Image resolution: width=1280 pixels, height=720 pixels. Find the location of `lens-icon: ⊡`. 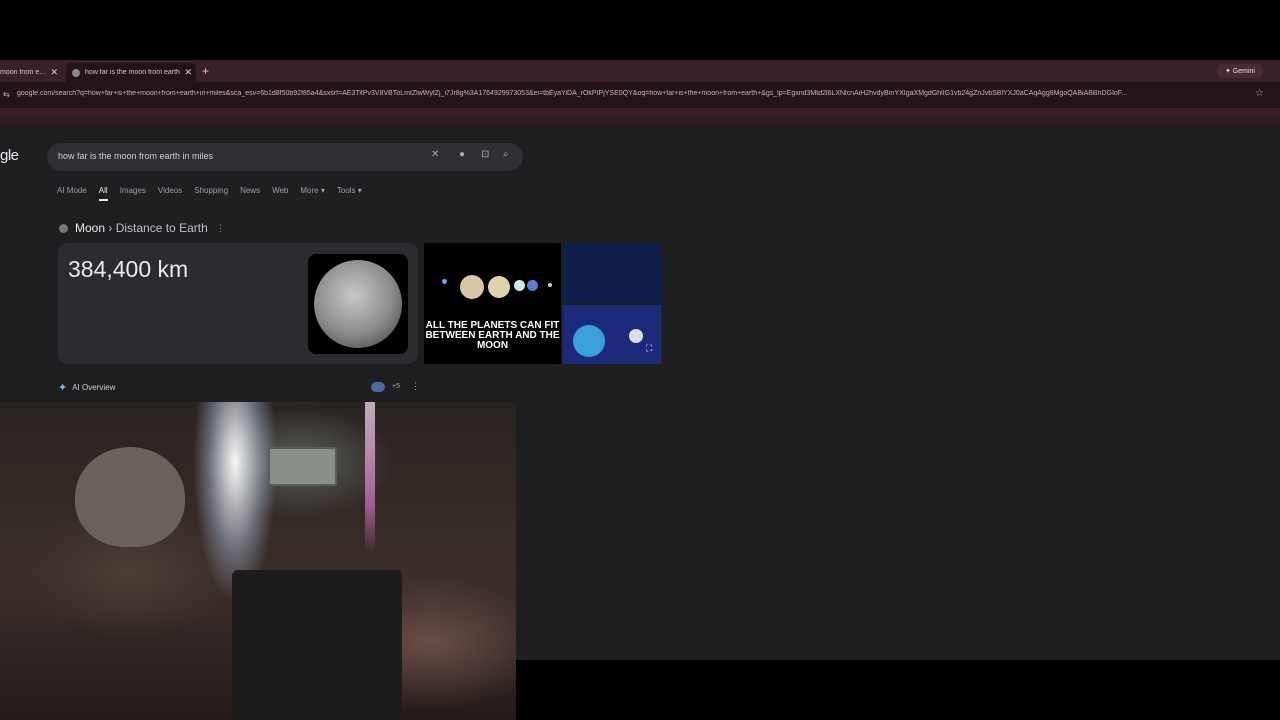

lens-icon: ⊡ is located at coordinates (485, 154).